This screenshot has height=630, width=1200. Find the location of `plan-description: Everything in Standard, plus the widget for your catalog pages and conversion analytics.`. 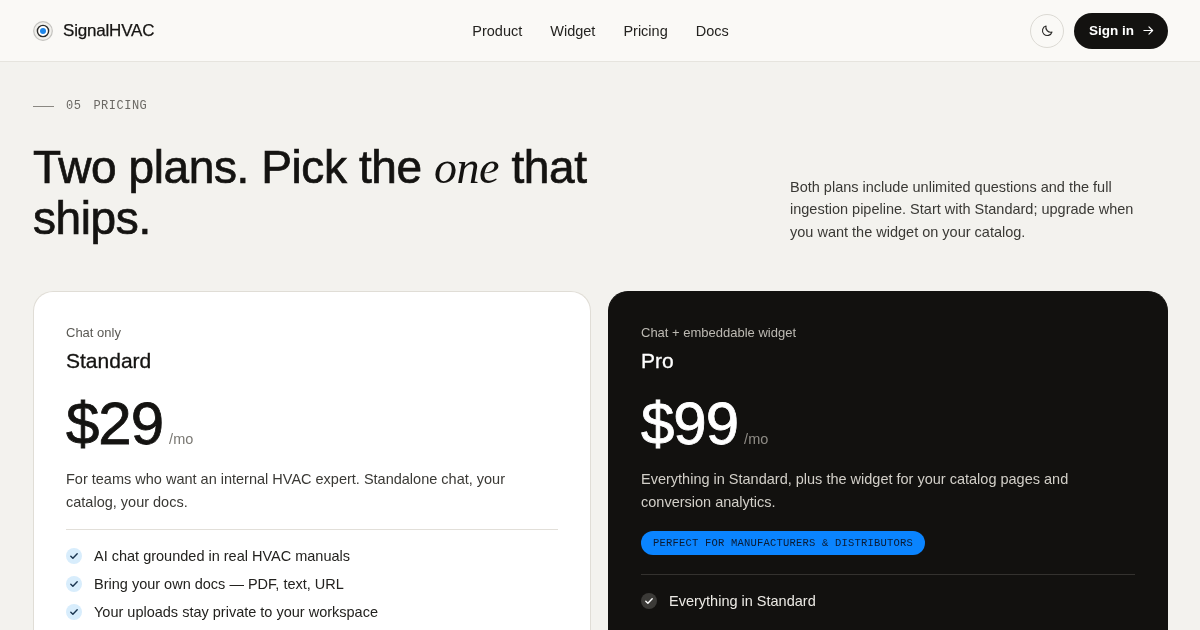

plan-description: Everything in Standard, plus the widget for your catalog pages and conversion analytics. is located at coordinates (855, 491).